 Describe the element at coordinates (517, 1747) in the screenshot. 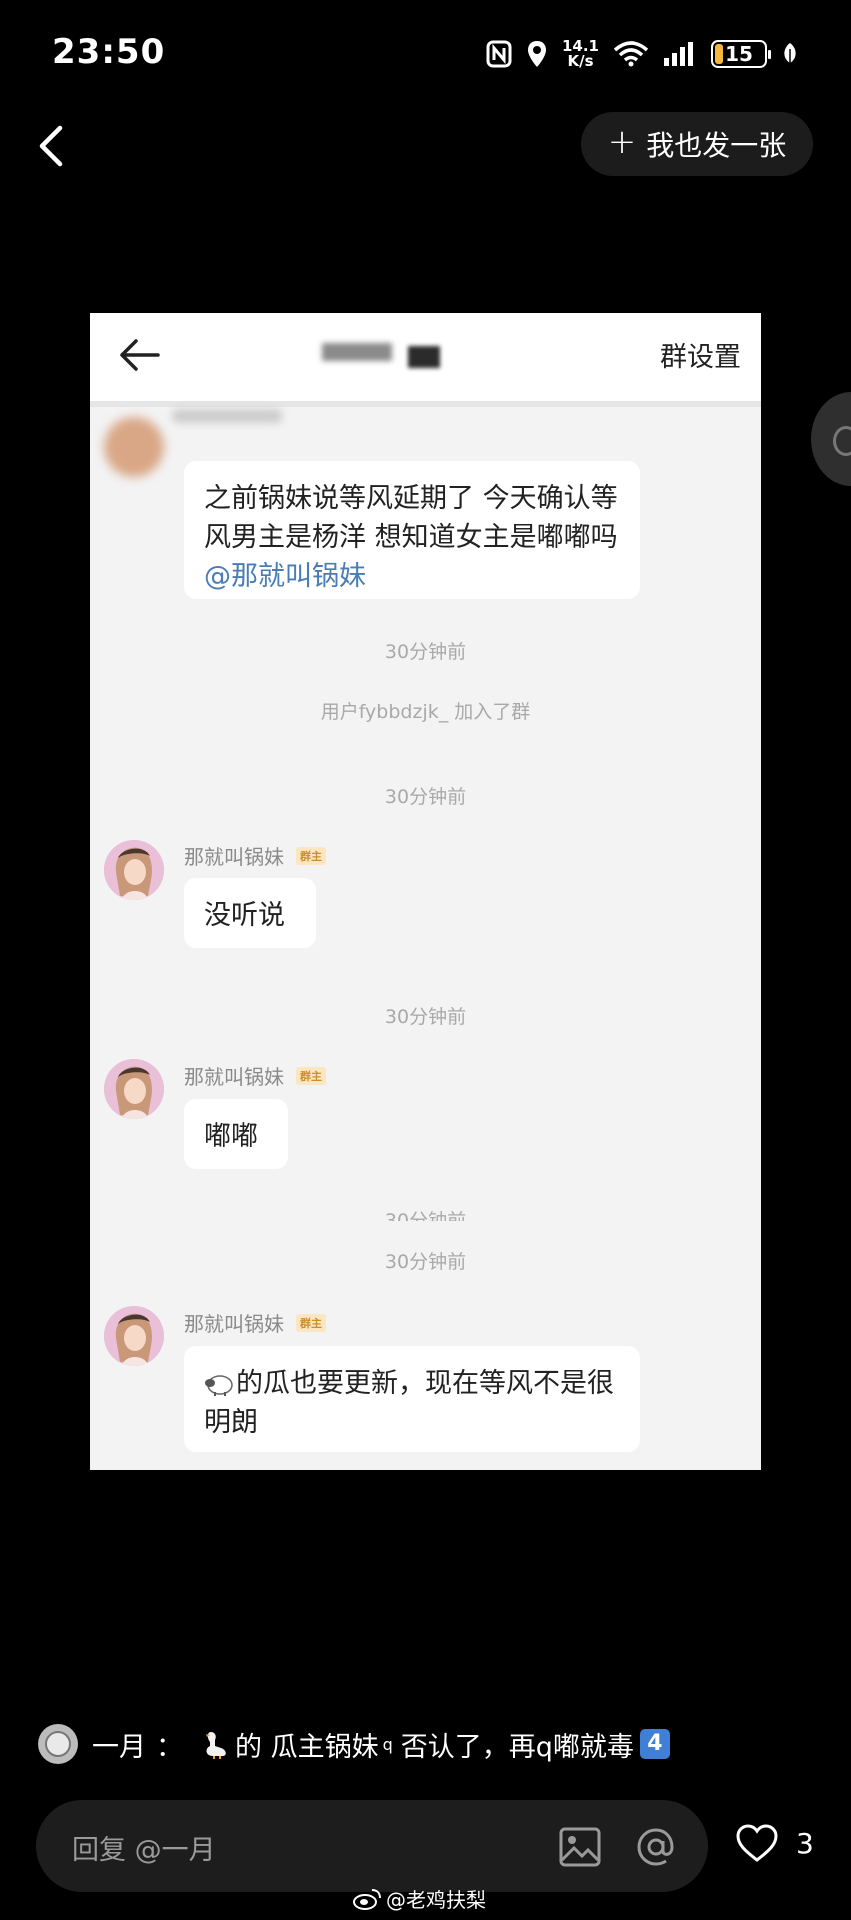

I see `comment-text-b: 否认了，再q嘟就毒` at that location.